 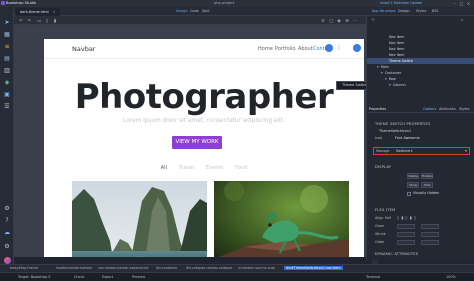 What do you see at coordinates (7, 22) in the screenshot?
I see `cursor-icon: ➤` at bounding box center [7, 22].